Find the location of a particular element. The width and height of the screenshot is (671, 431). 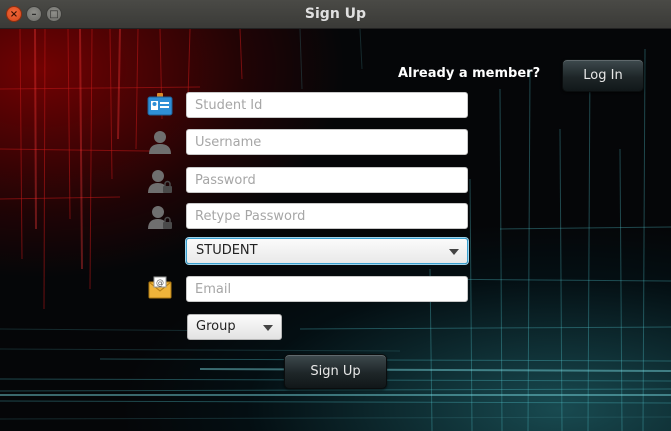

group-select: Group is located at coordinates (234, 327).